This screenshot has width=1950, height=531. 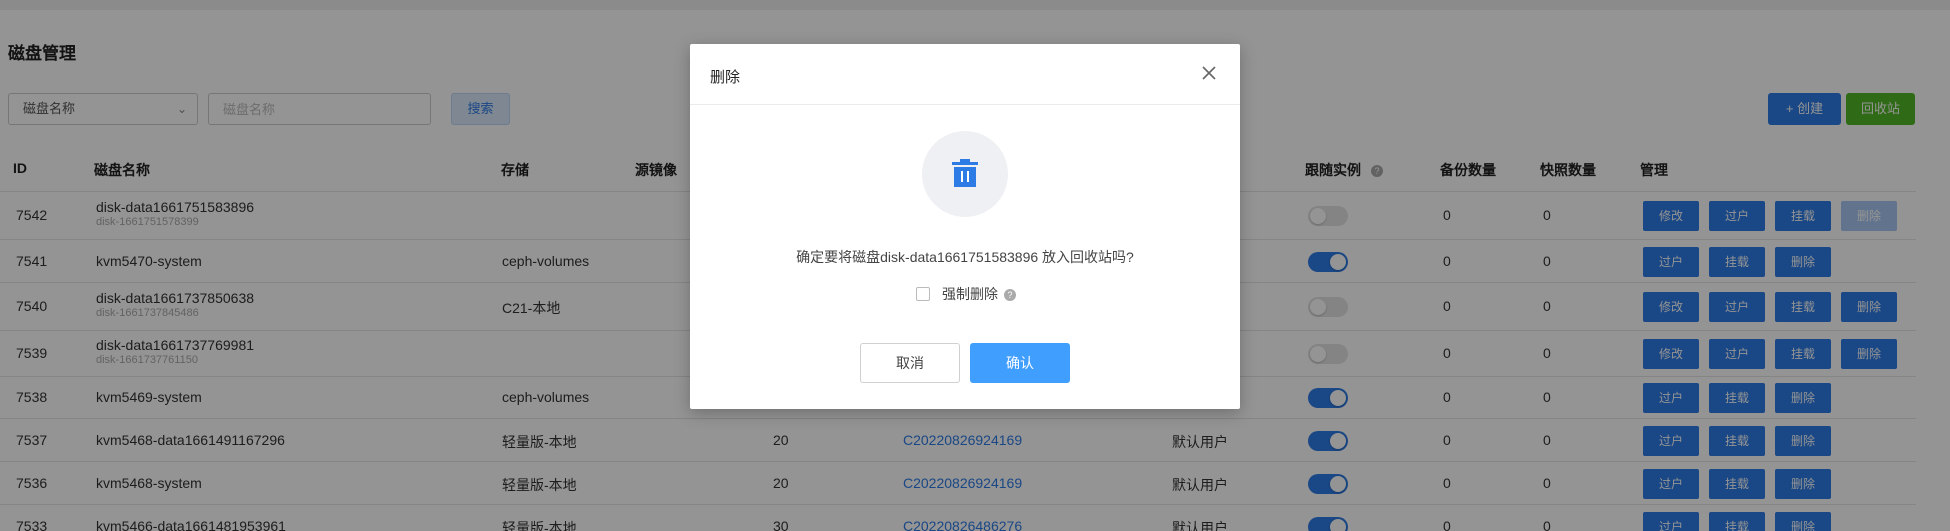 I want to click on force-delete-label: 强制删除, so click(x=970, y=294).